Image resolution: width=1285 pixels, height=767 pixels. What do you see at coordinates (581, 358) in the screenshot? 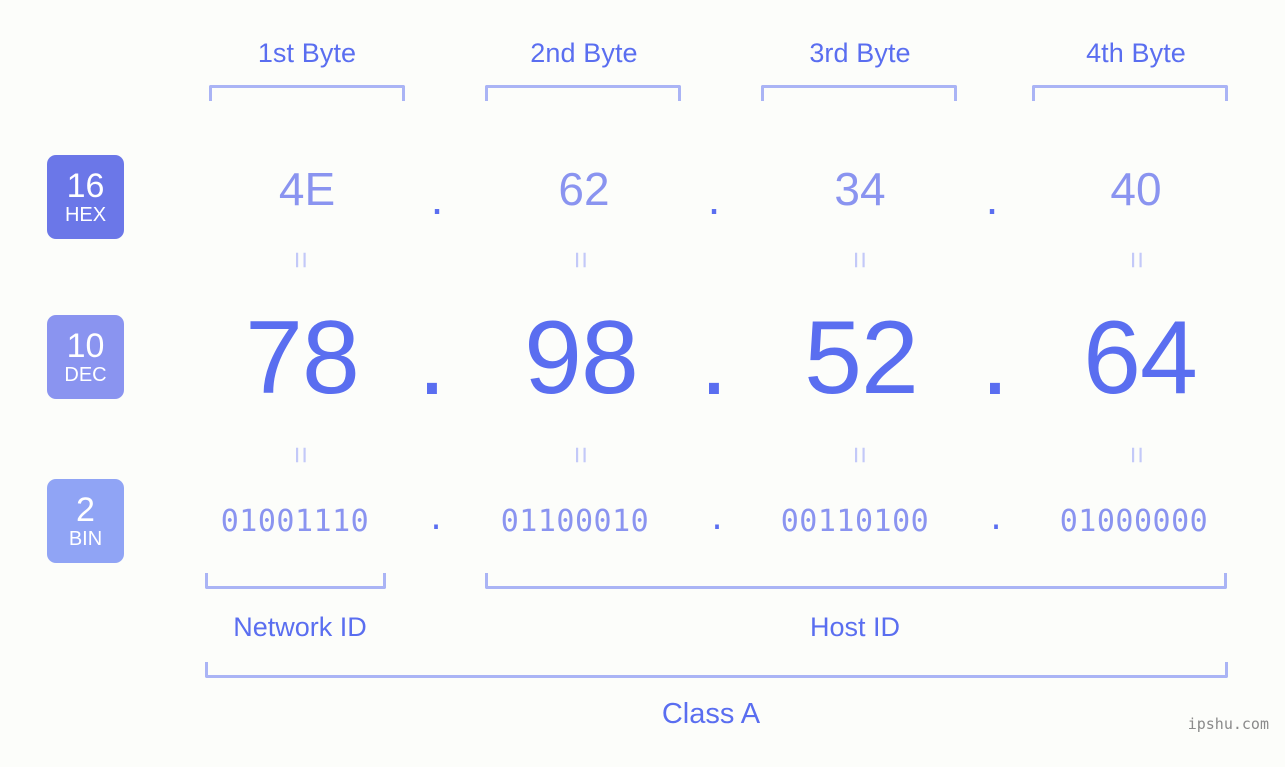
I see `dec-value-byte-2: 98` at bounding box center [581, 358].